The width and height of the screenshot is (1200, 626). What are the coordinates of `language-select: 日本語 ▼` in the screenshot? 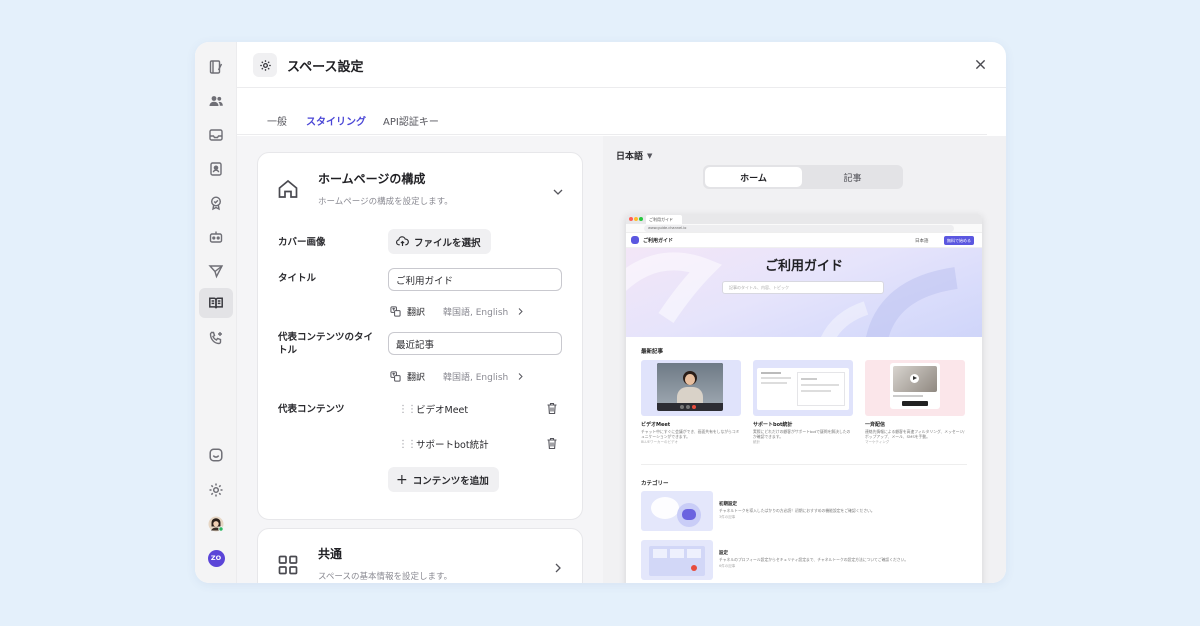 It's located at (634, 156).